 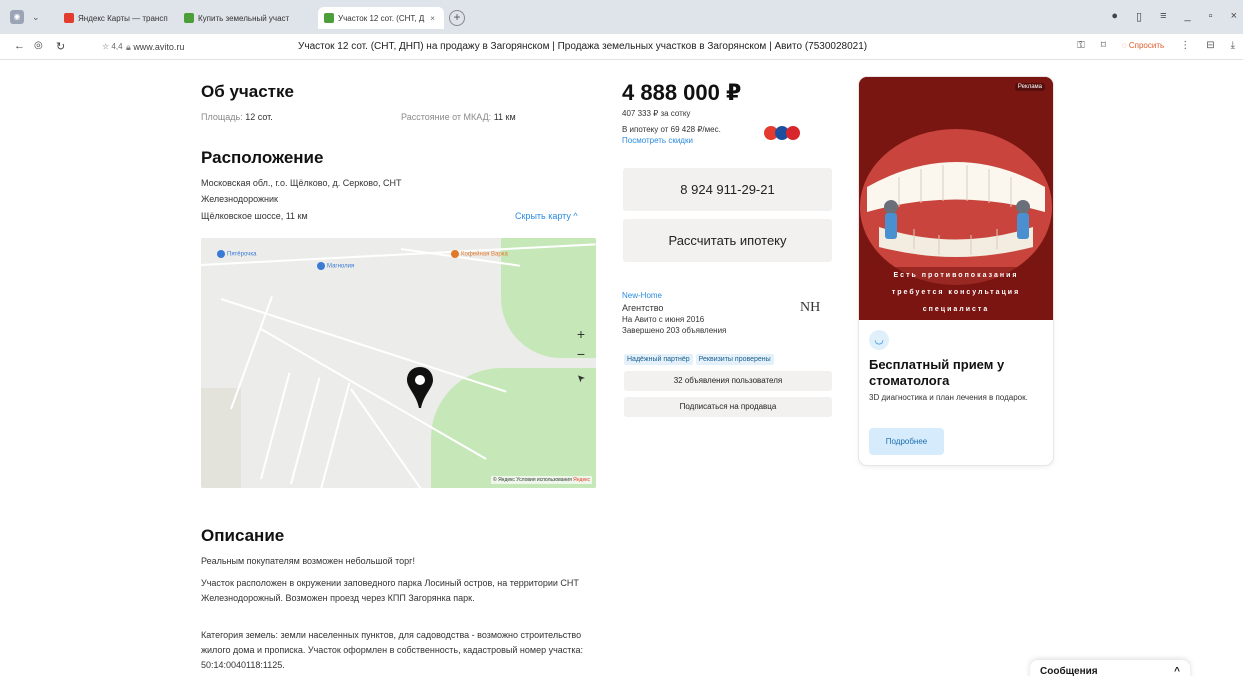 I want to click on bank-logo-icon, so click(x=793, y=133).